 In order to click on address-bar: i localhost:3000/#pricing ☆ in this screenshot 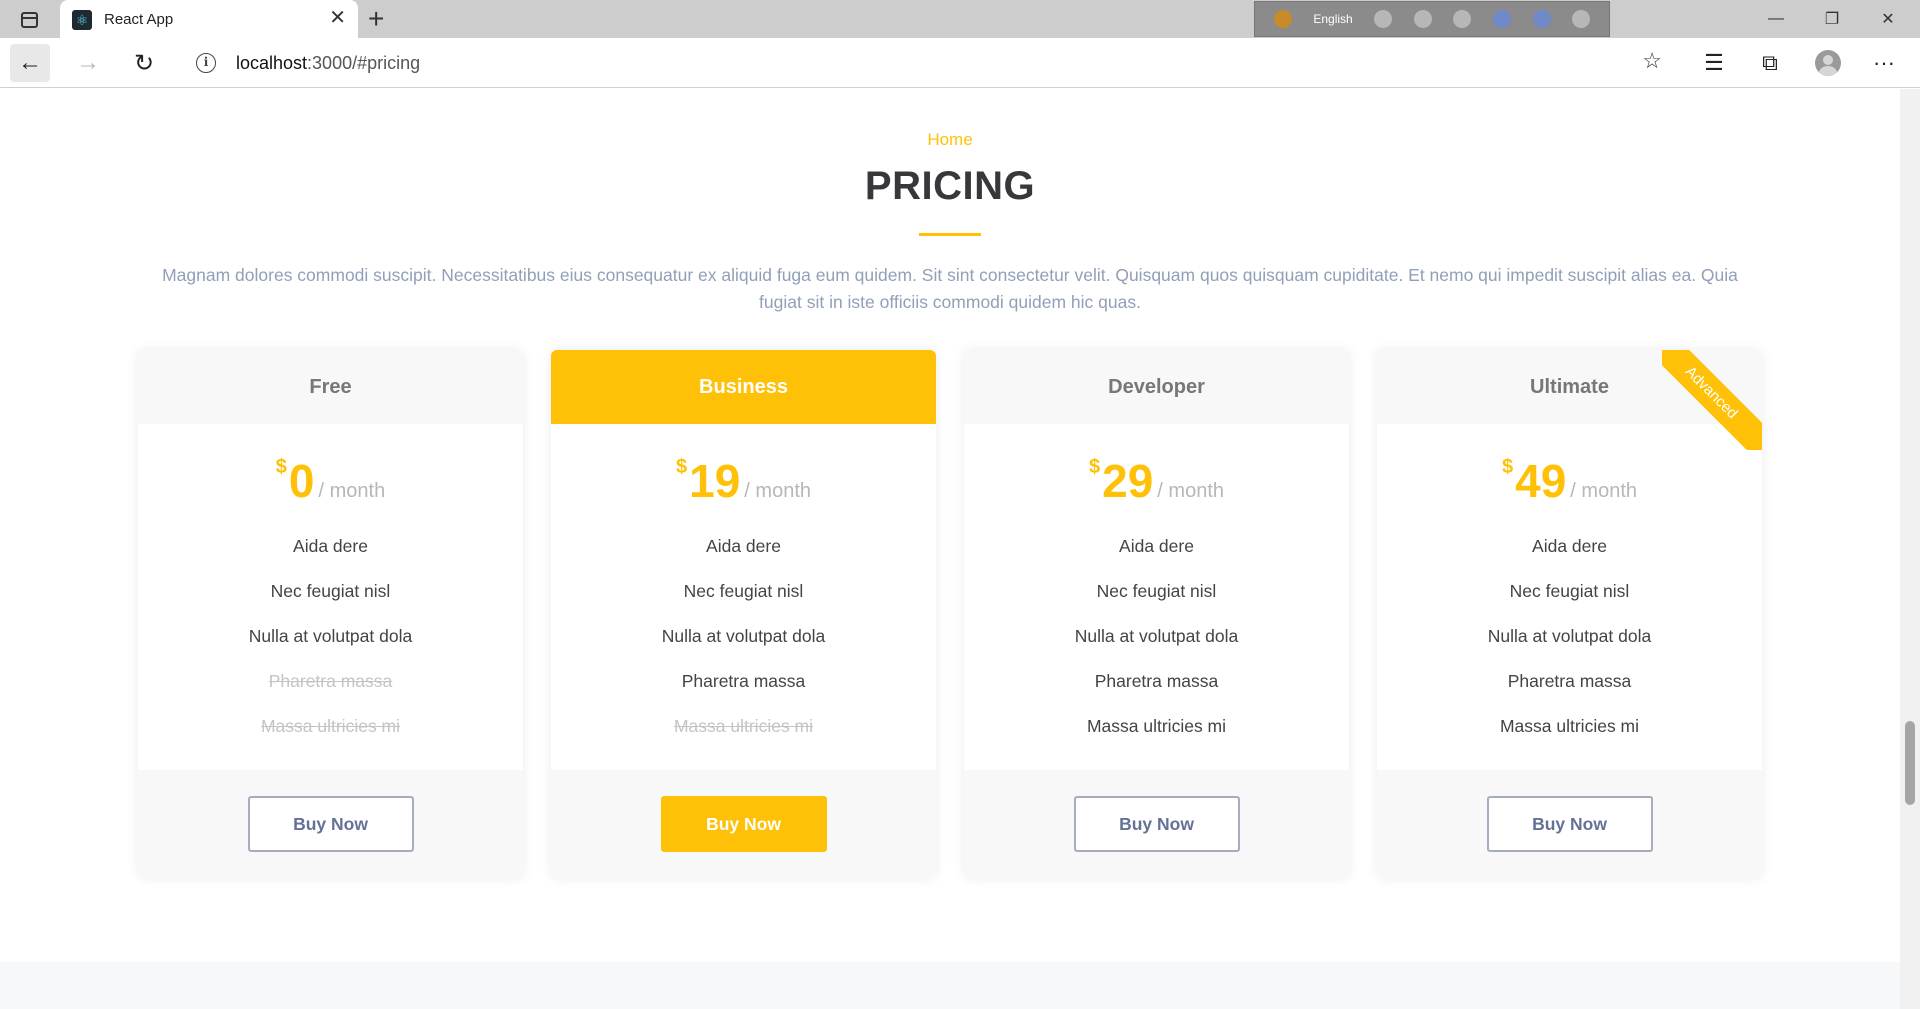, I will do `click(929, 63)`.